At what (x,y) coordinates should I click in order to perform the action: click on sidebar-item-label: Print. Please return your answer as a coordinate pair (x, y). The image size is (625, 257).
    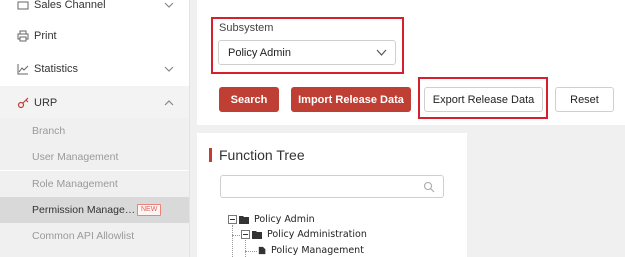
    Looking at the image, I should click on (45, 36).